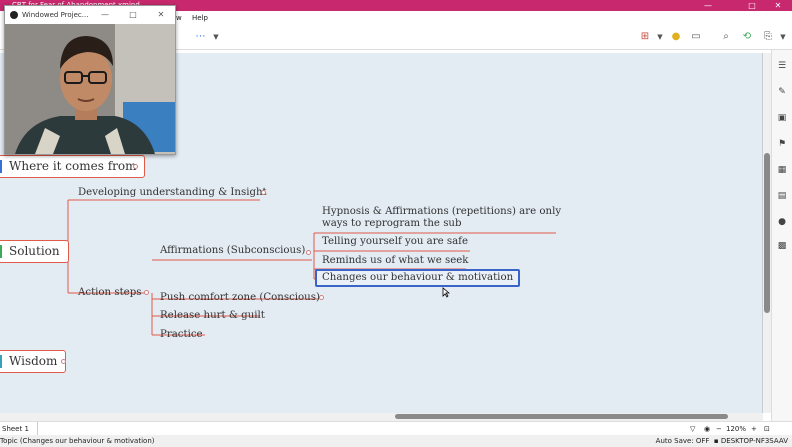  I want to click on cursor-icon, so click(446, 292).